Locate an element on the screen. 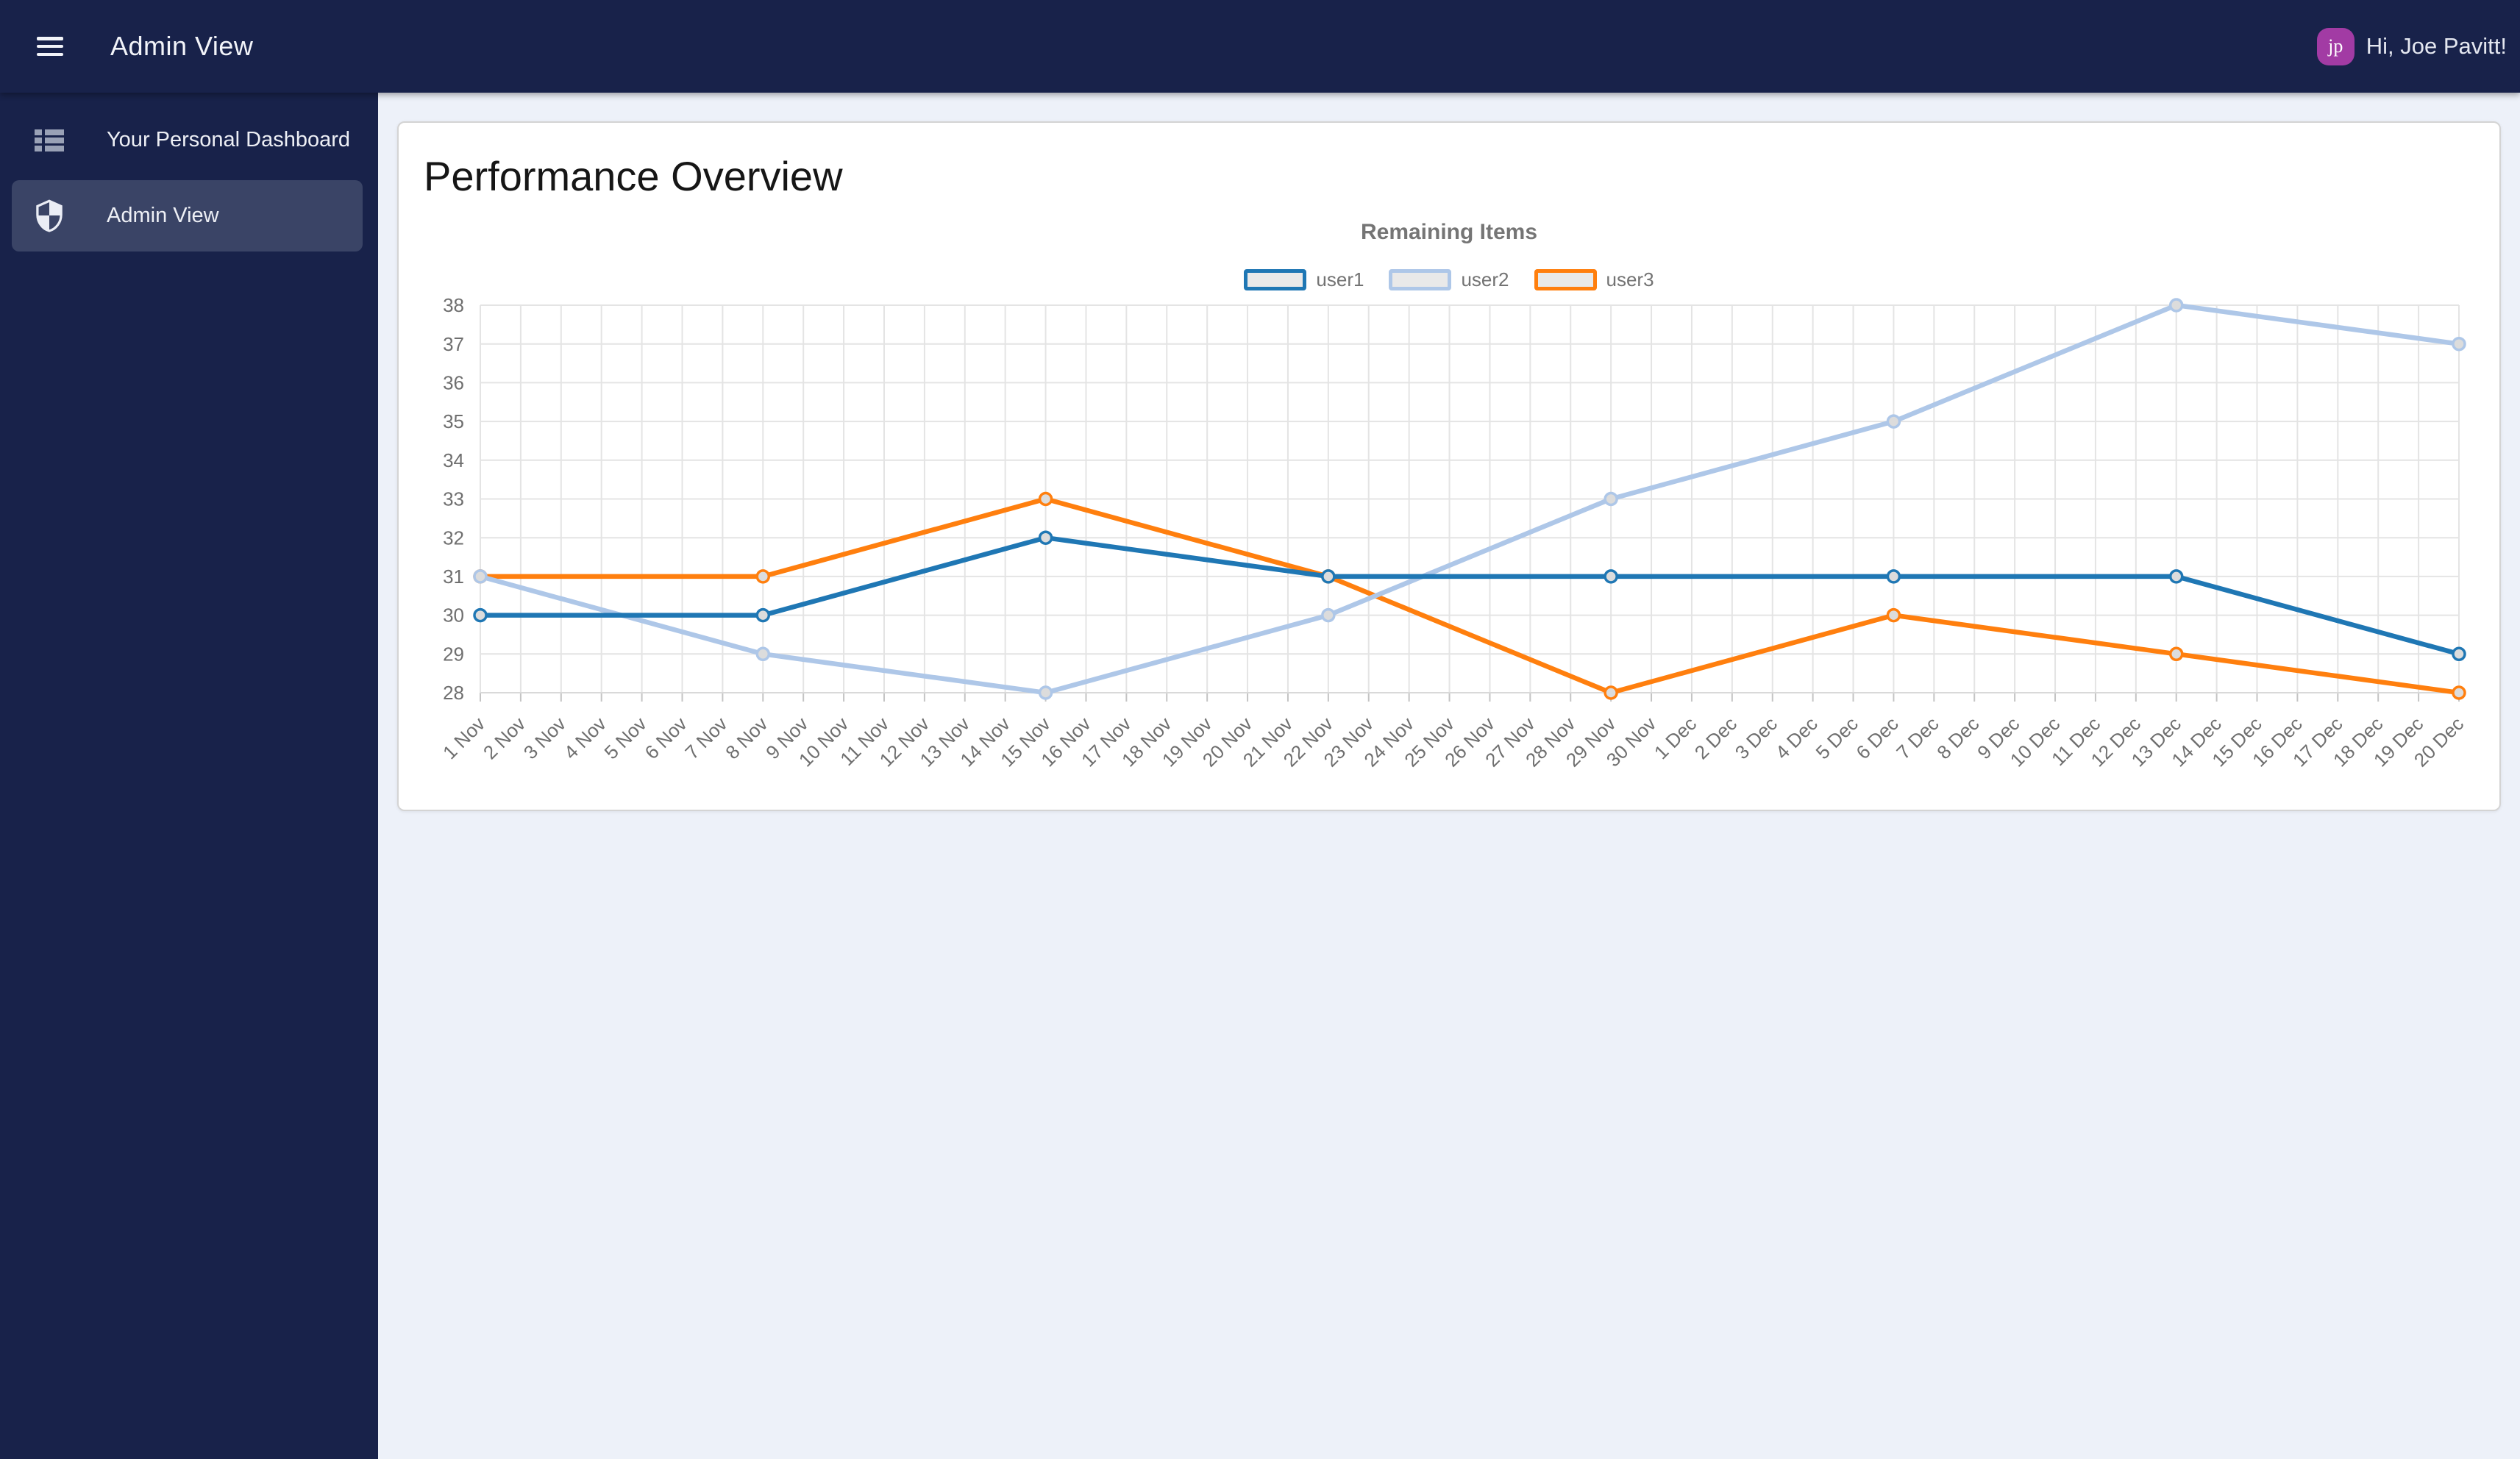 This screenshot has height=1459, width=2520. user-area: jp Hi, Joe Pavitt! is located at coordinates (2411, 46).